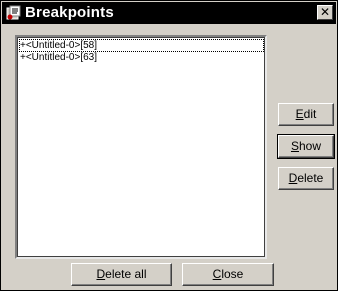 The width and height of the screenshot is (338, 291). I want to click on edit-label-rest: dit, so click(310, 114).